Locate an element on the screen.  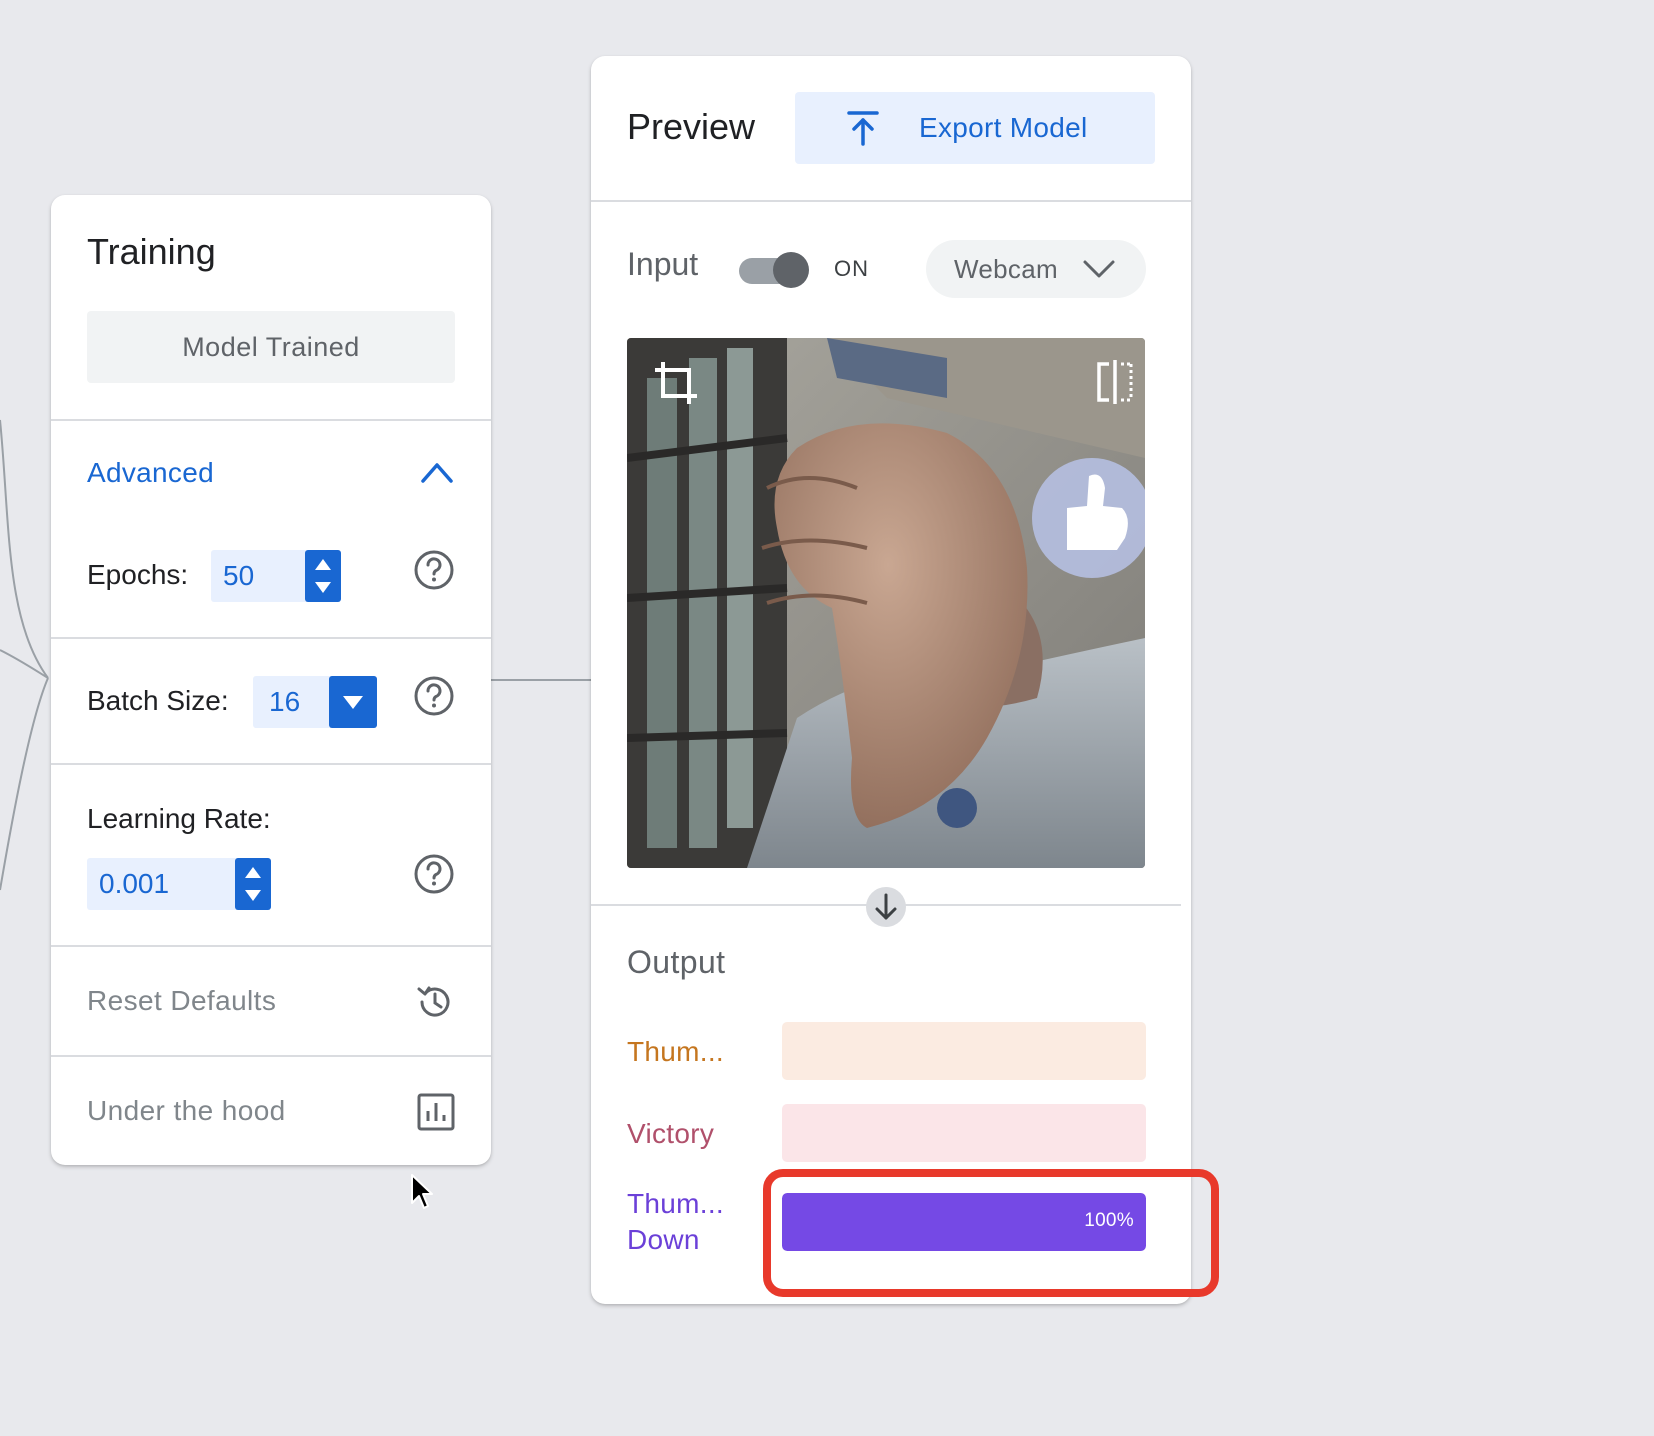
webcam-feed is located at coordinates (886, 603).